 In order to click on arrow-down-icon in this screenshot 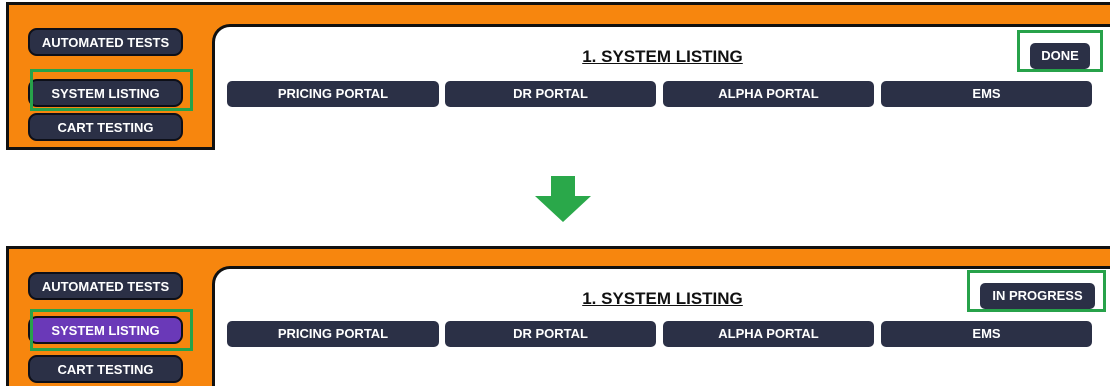, I will do `click(563, 199)`.